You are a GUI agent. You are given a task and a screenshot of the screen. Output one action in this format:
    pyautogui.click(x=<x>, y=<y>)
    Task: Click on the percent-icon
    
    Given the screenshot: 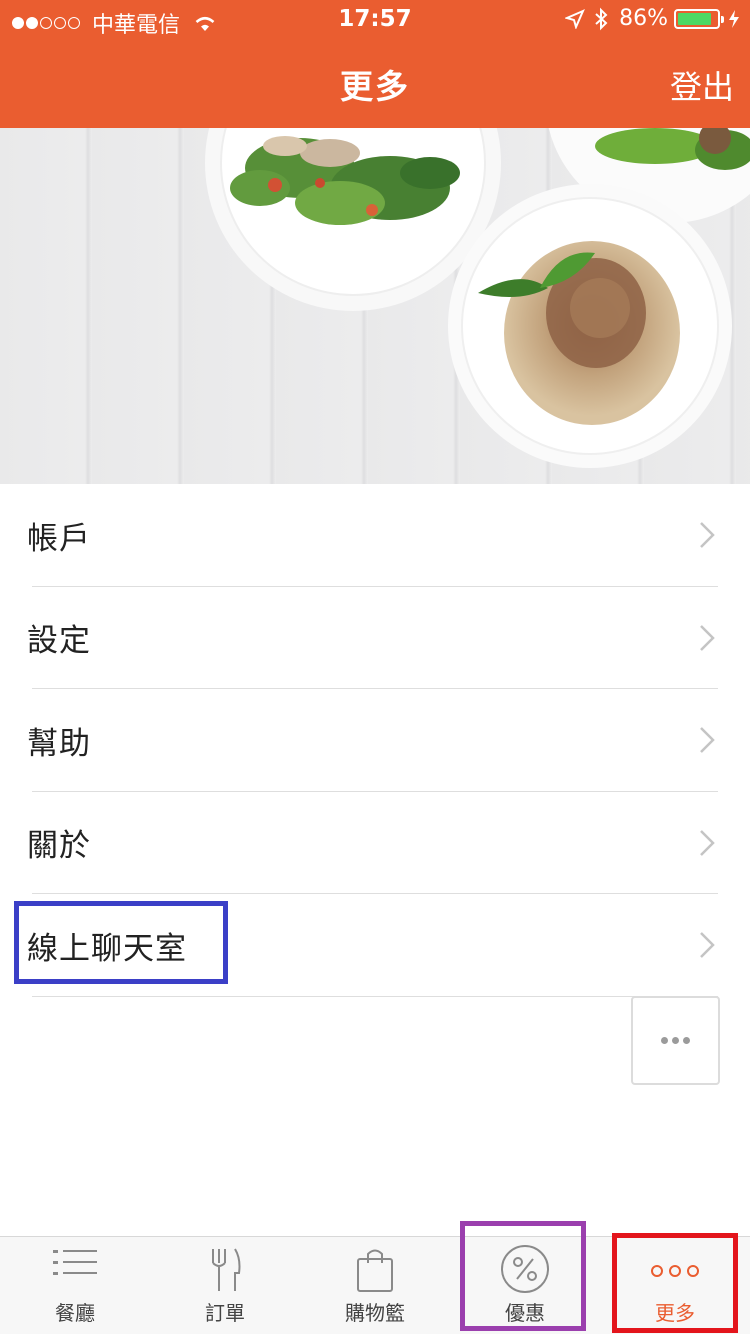 What is the action you would take?
    pyautogui.click(x=525, y=1269)
    